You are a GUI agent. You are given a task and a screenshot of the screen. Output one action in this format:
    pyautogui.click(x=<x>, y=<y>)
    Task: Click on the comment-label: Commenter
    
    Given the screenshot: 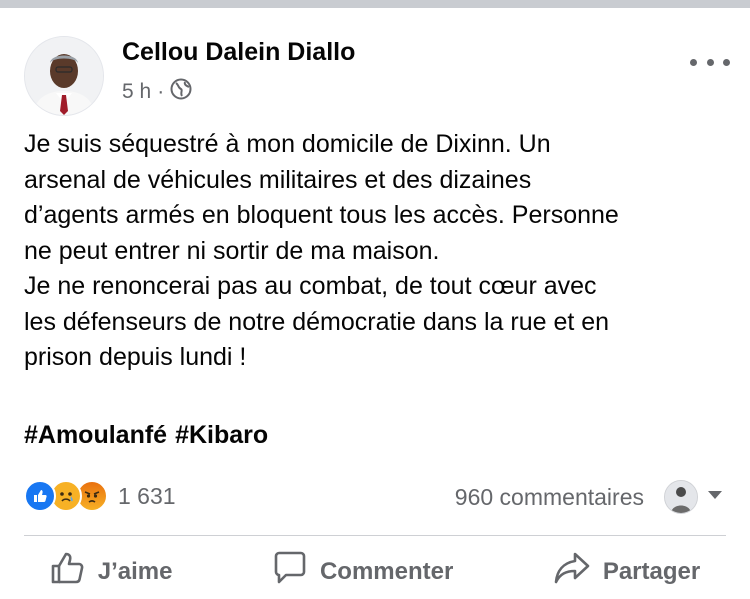 What is the action you would take?
    pyautogui.click(x=386, y=571)
    